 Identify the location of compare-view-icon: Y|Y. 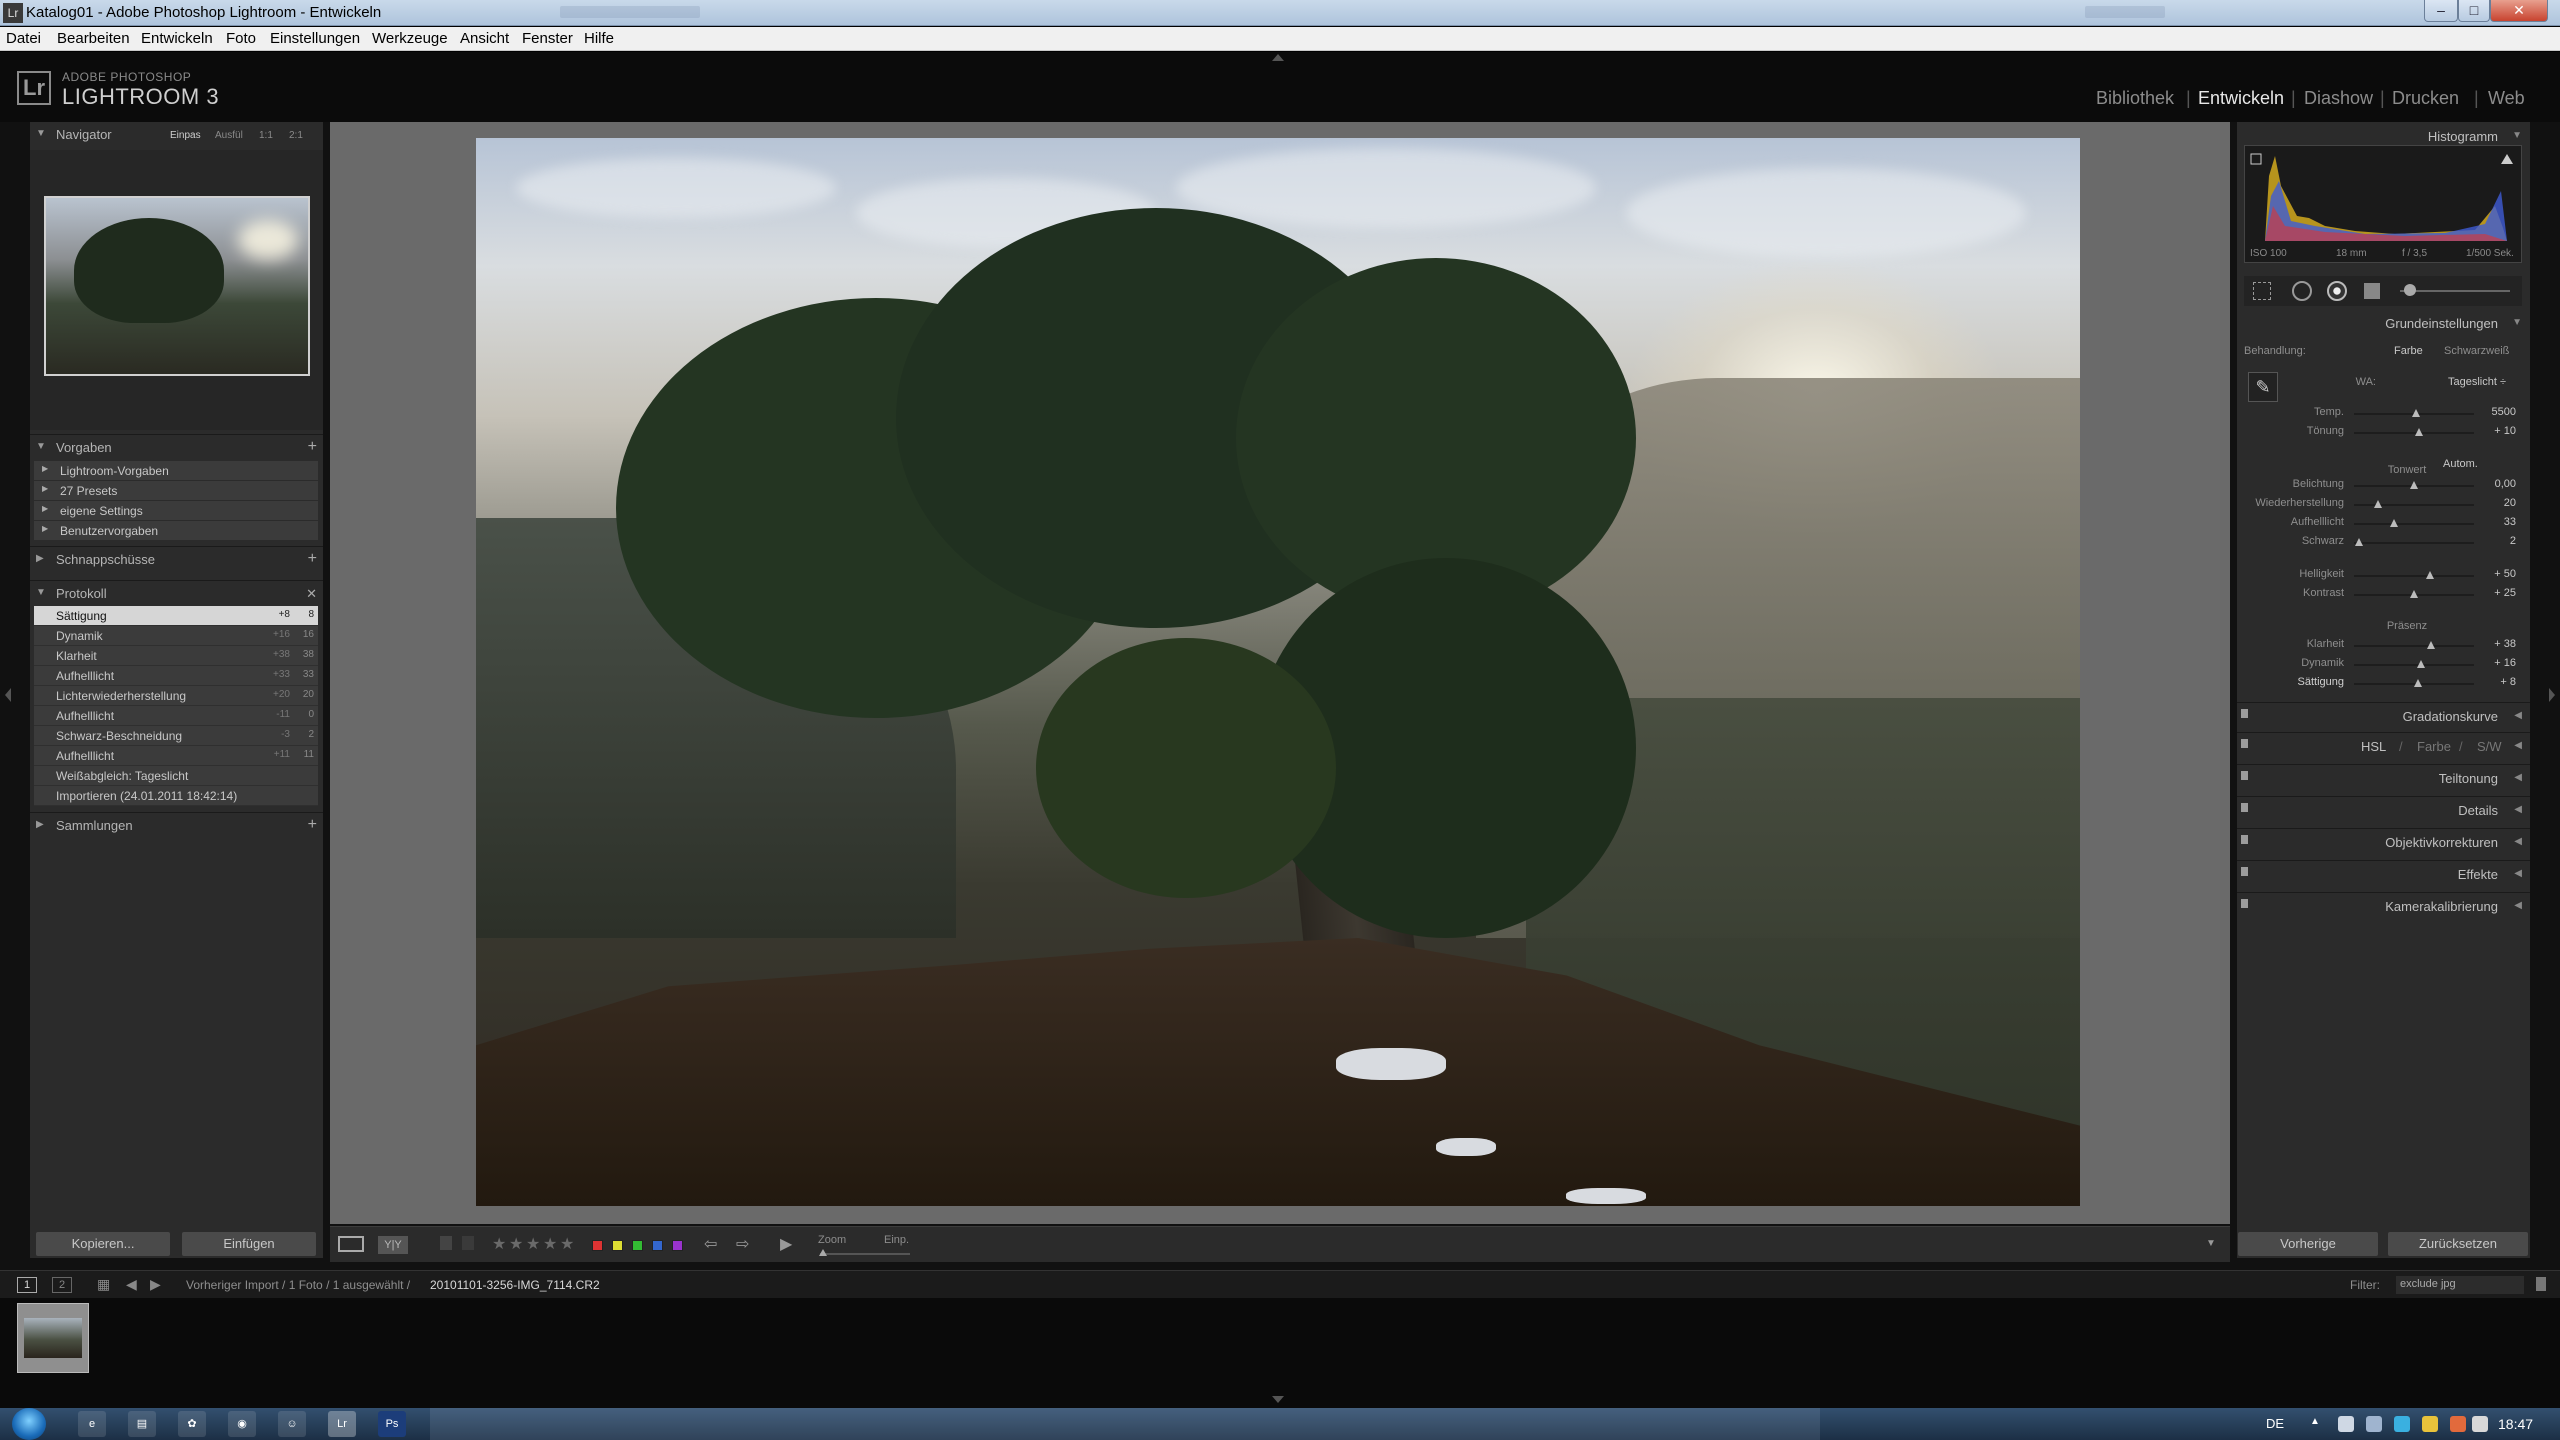
(393, 1245).